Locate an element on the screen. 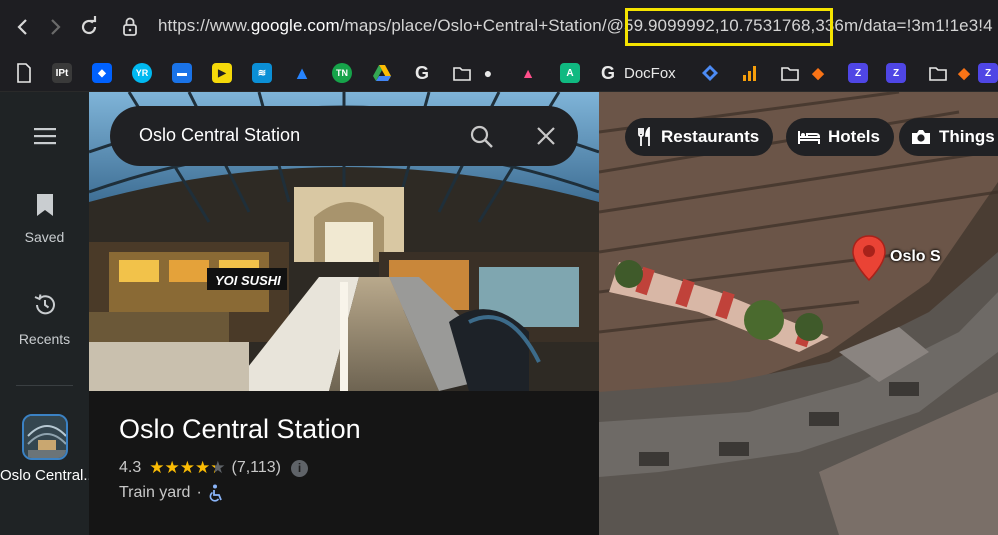  chip-restaurants-label: Restaurants is located at coordinates (710, 136).